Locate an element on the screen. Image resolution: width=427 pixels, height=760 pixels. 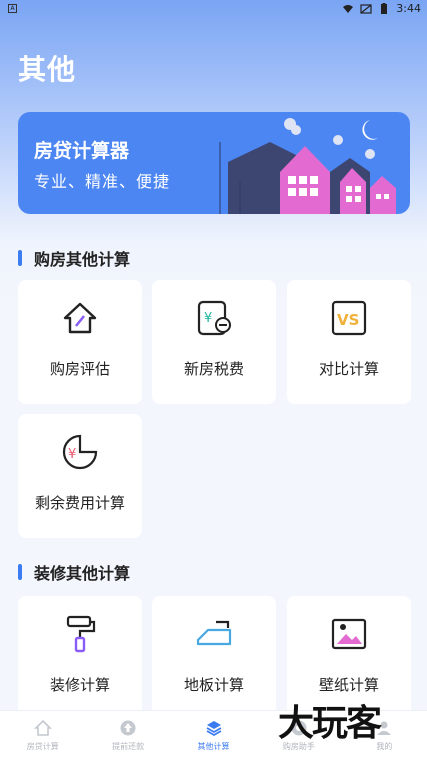
layers-icon is located at coordinates (213, 729).